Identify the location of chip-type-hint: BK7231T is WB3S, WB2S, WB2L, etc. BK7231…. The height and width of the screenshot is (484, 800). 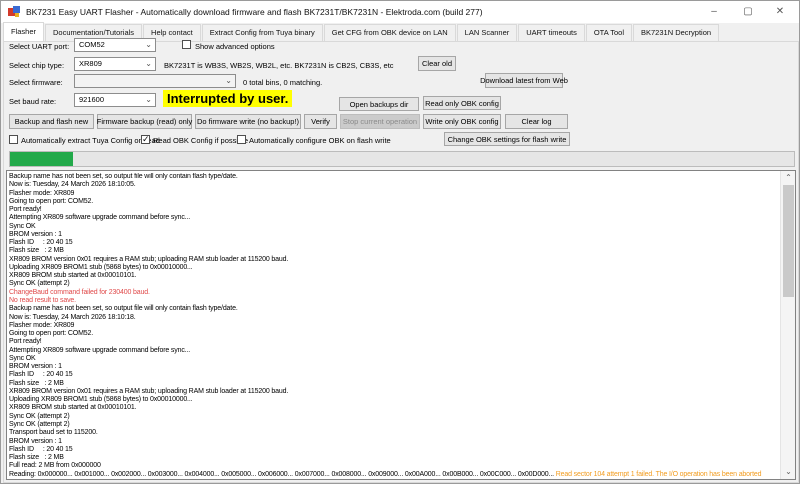
(279, 65).